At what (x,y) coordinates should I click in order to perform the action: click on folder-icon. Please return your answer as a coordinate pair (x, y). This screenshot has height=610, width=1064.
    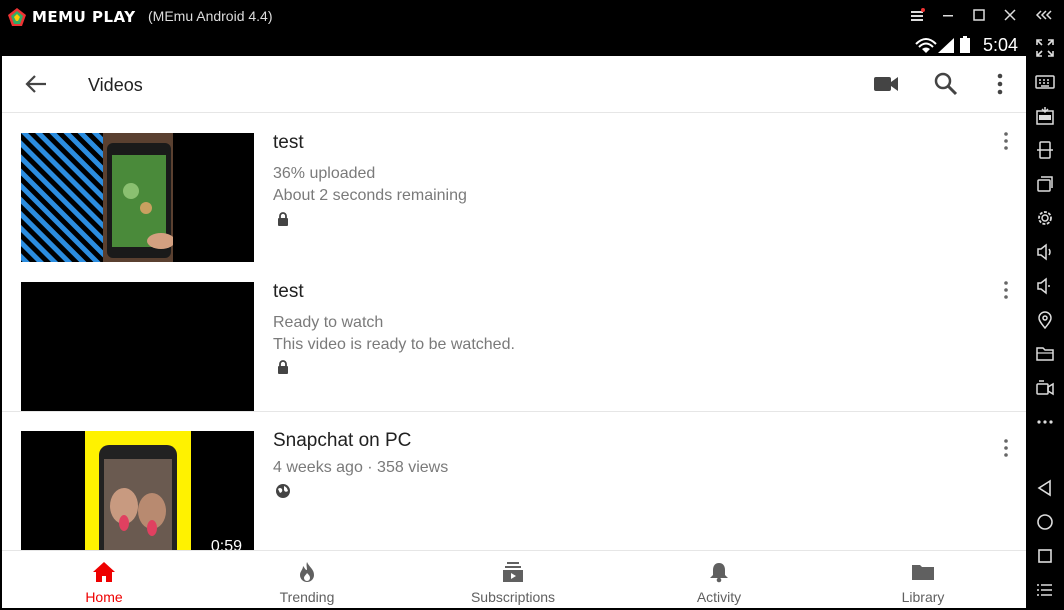
    Looking at the image, I should click on (923, 572).